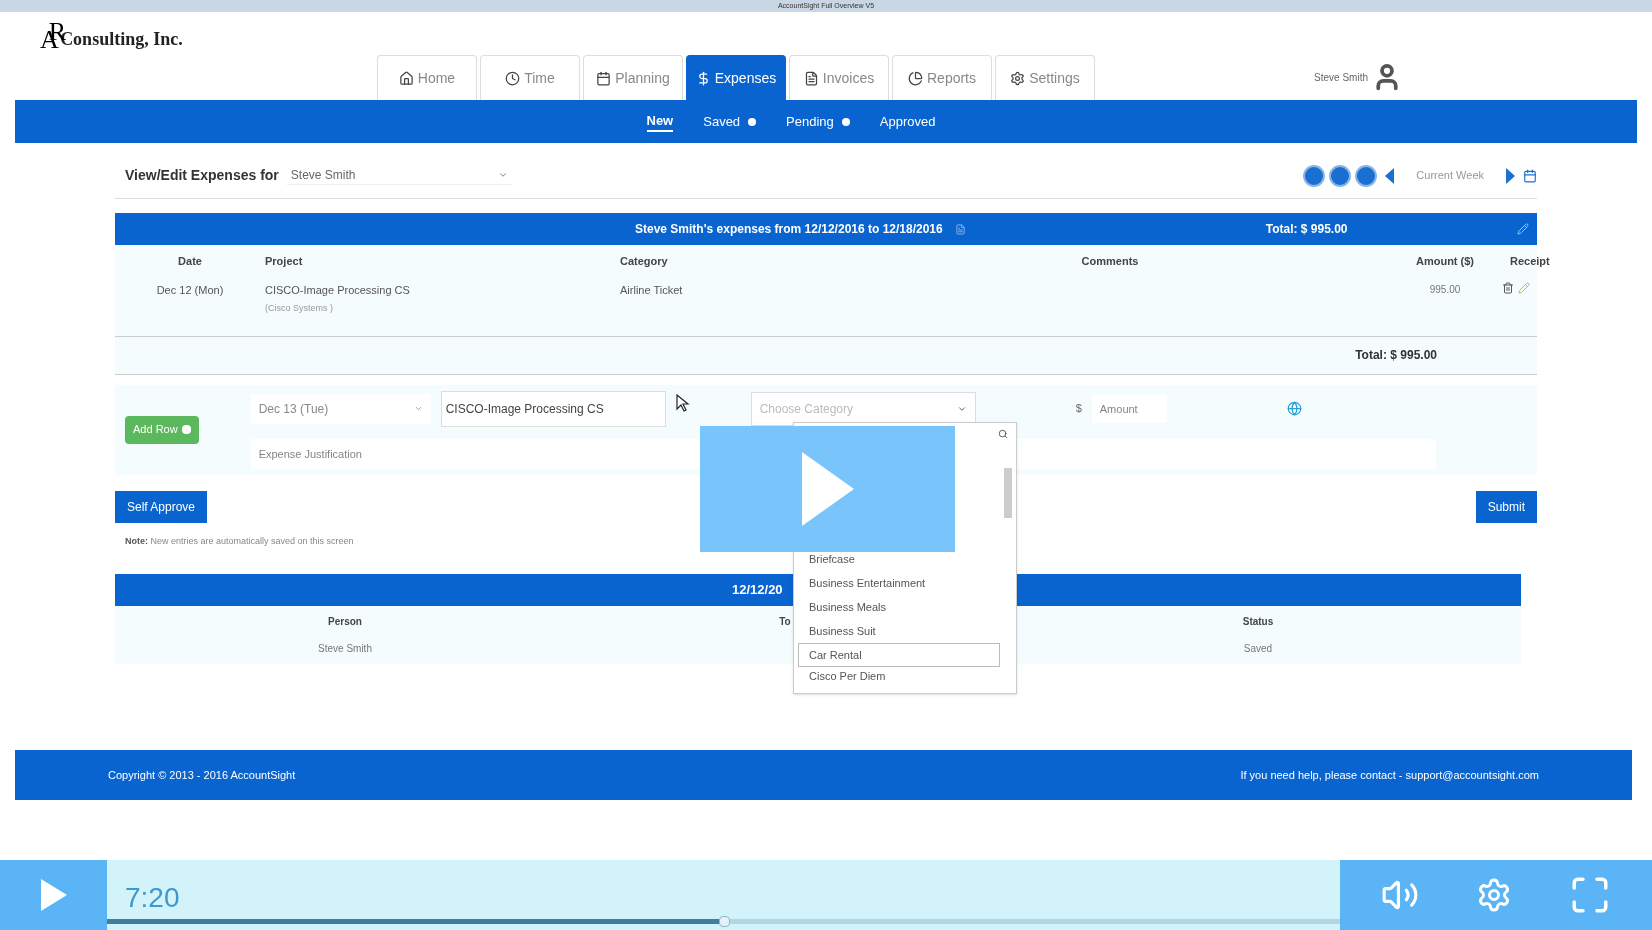 This screenshot has height=930, width=1652. I want to click on amount-field: Amount, so click(1129, 408).